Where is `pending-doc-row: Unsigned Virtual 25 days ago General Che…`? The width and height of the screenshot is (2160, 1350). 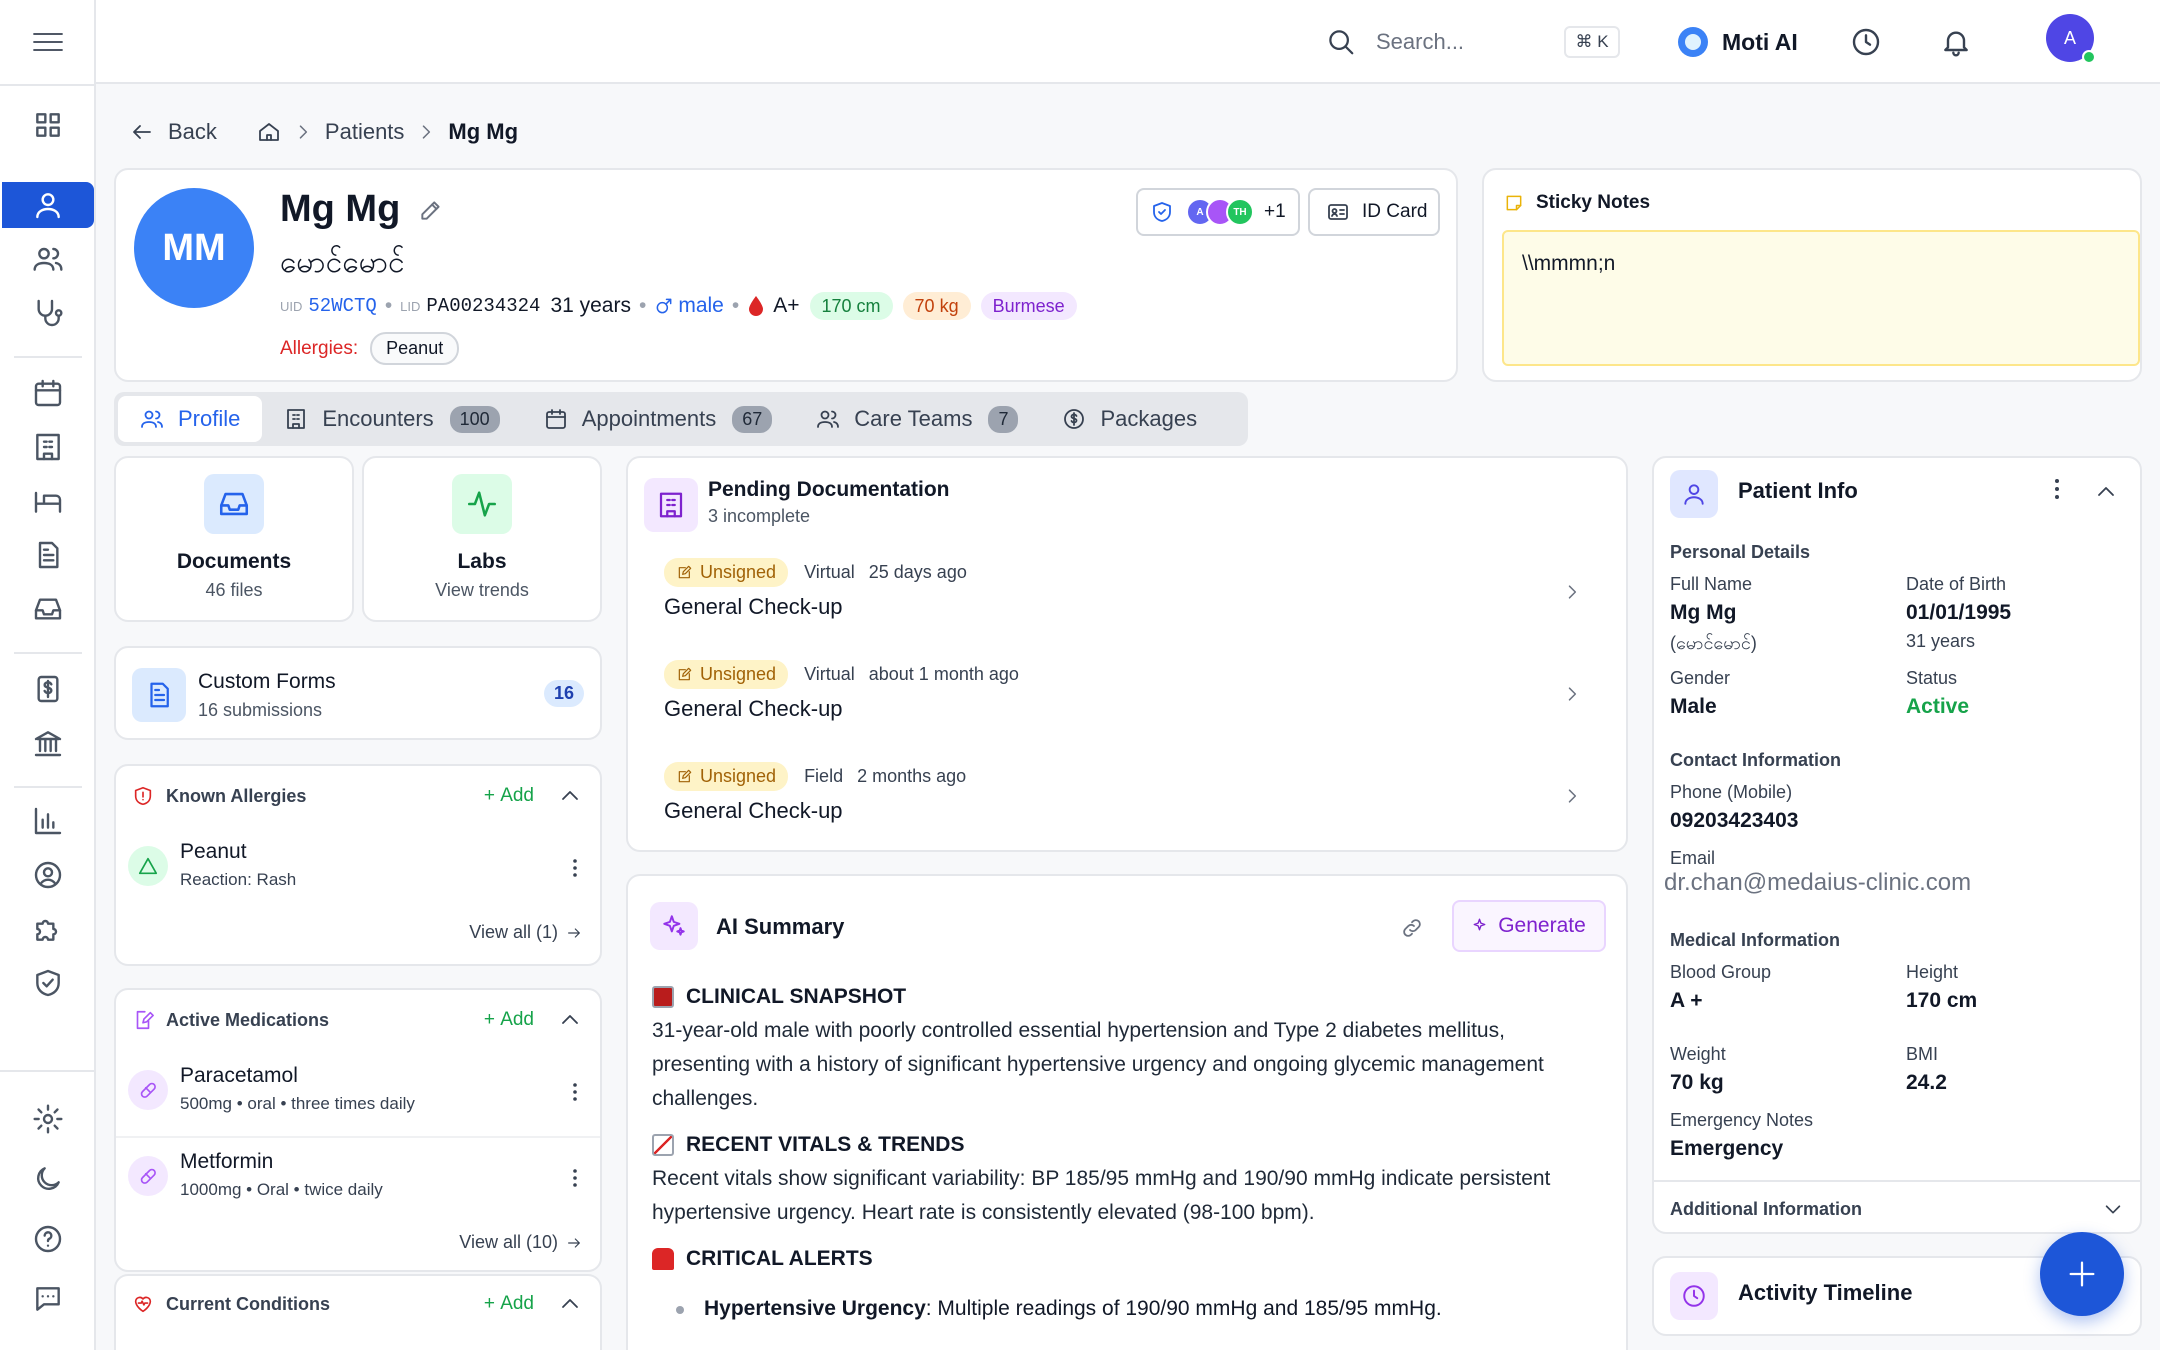
pending-doc-row: Unsigned Virtual 25 days ago General Che… is located at coordinates (1127, 599).